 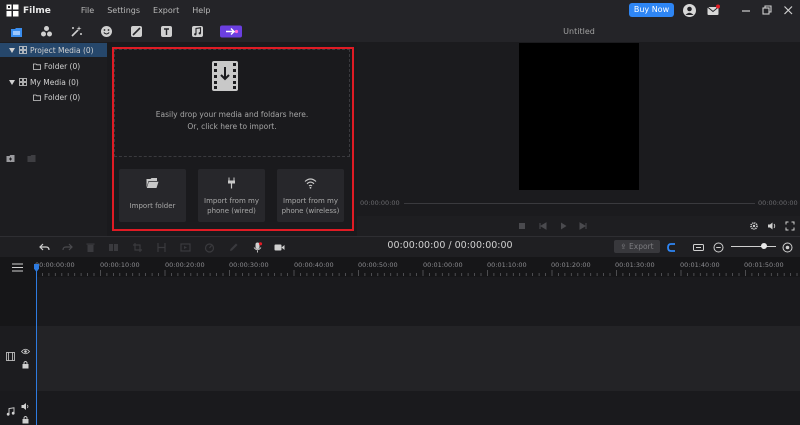 I want to click on user-avatar-icon, so click(x=689, y=10).